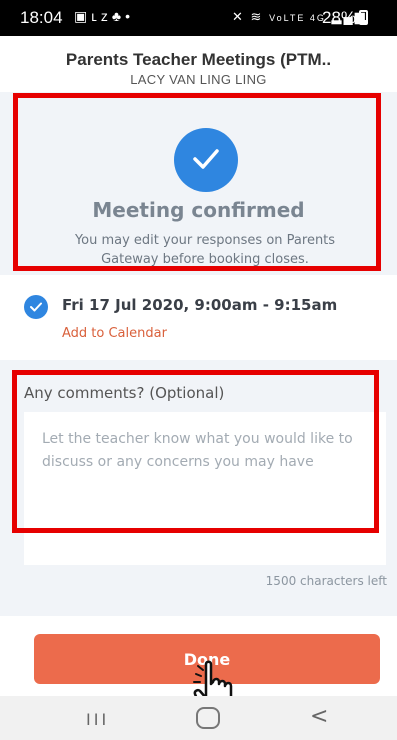 The height and width of the screenshot is (740, 397). Describe the element at coordinates (198, 18) in the screenshot. I see `status-bar: 18:04 ▣ʟᴢ♣• ✕ ≋ VoLTE 4G ▂▄▆ 28%` at that location.